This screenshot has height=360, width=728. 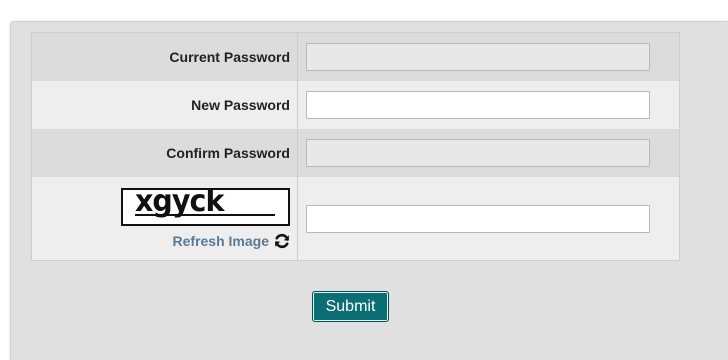 I want to click on refresh-image-label: Refresh Image, so click(x=220, y=241).